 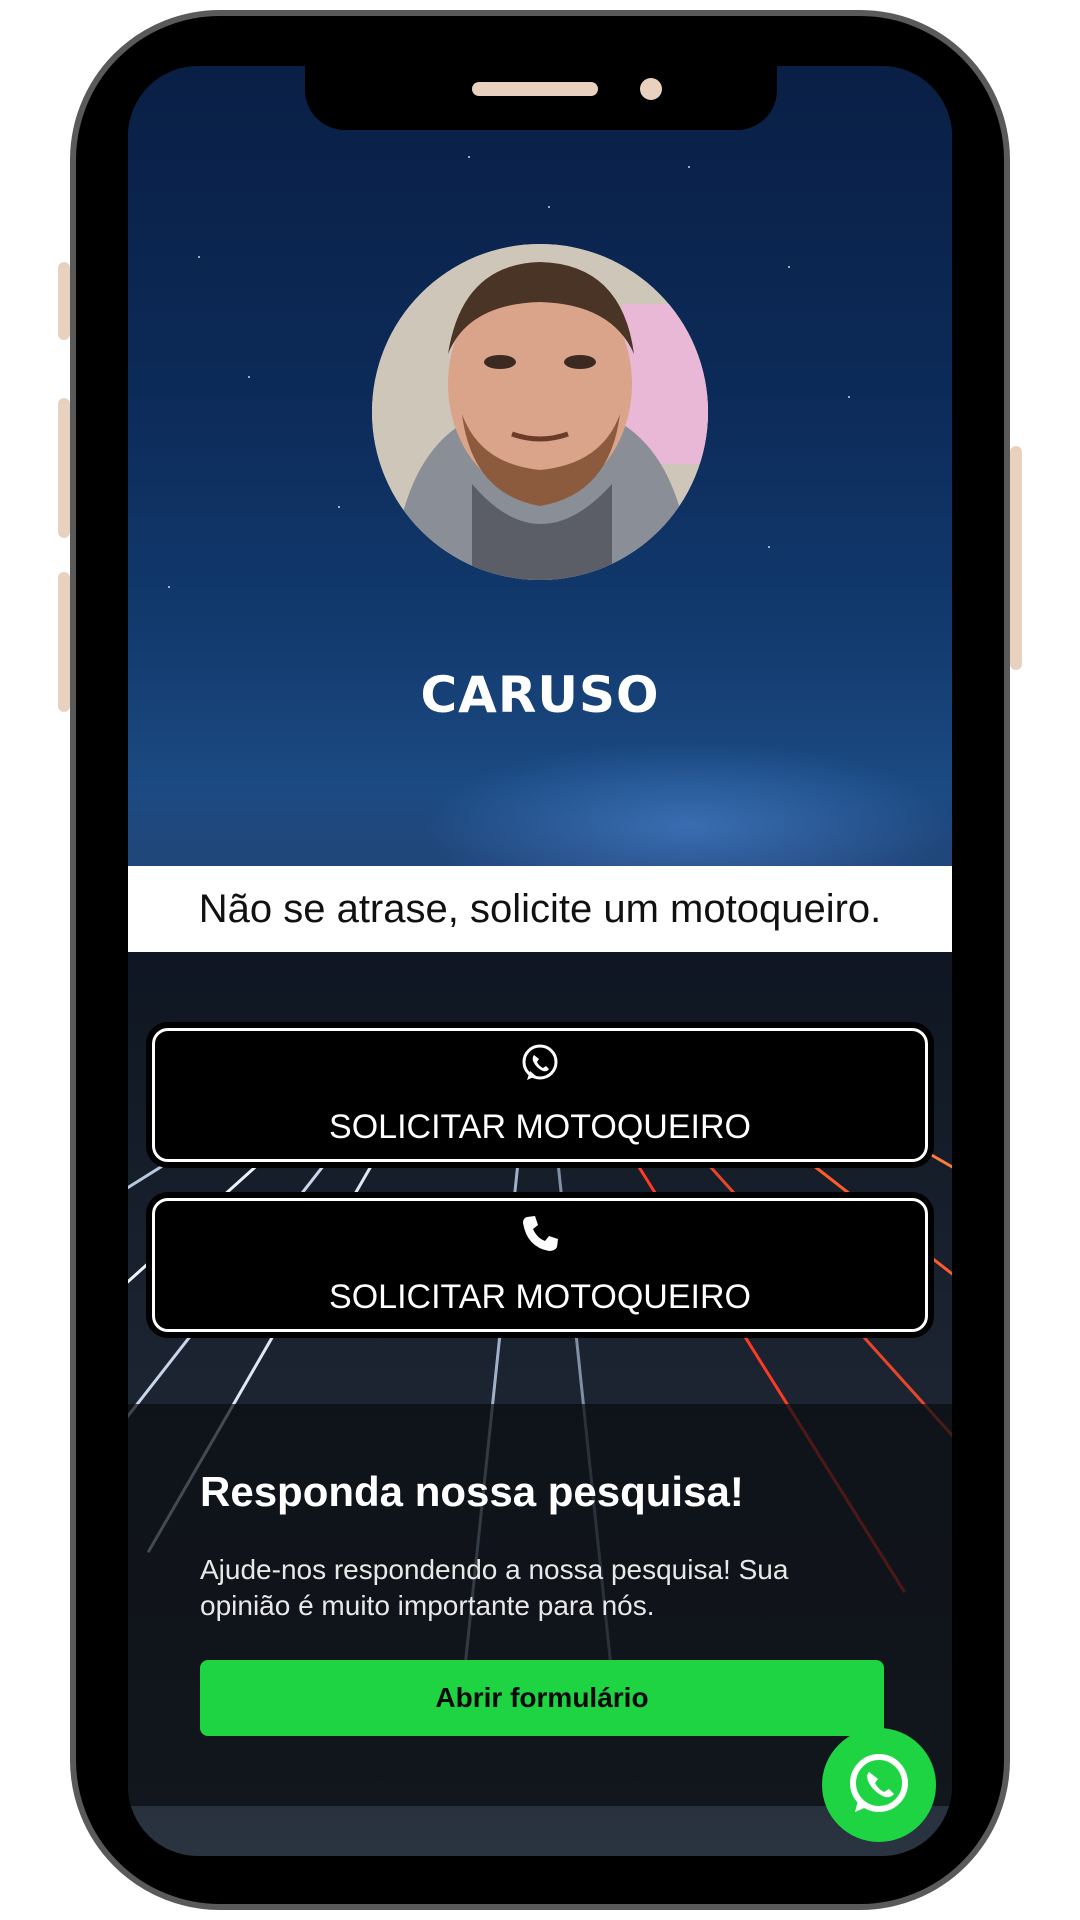 What do you see at coordinates (535, 89) in the screenshot?
I see `speaker-grille` at bounding box center [535, 89].